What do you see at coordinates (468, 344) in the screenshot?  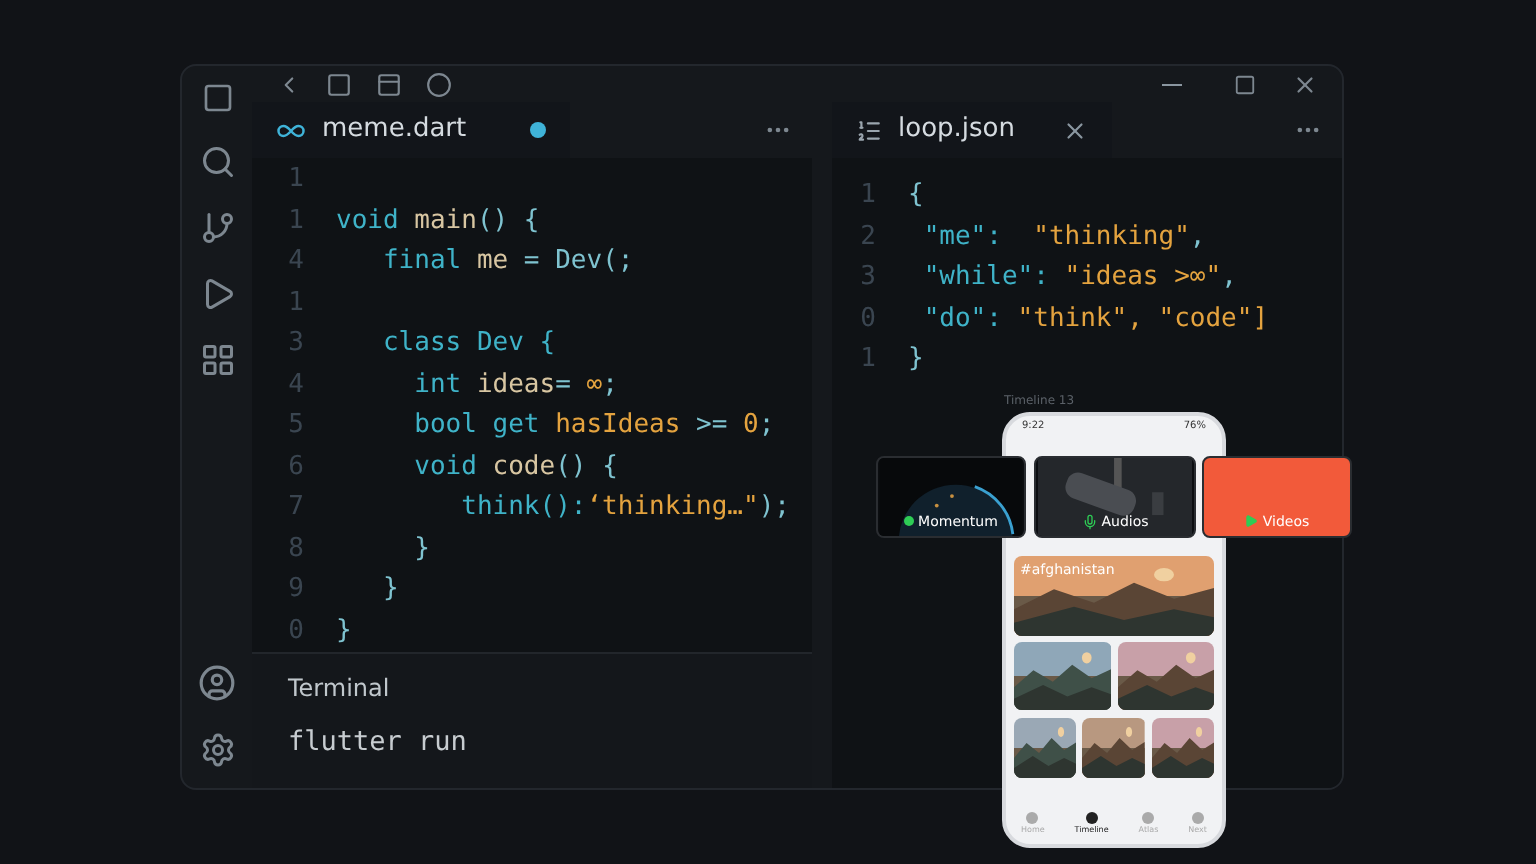 I see `code-line: class Dev {` at bounding box center [468, 344].